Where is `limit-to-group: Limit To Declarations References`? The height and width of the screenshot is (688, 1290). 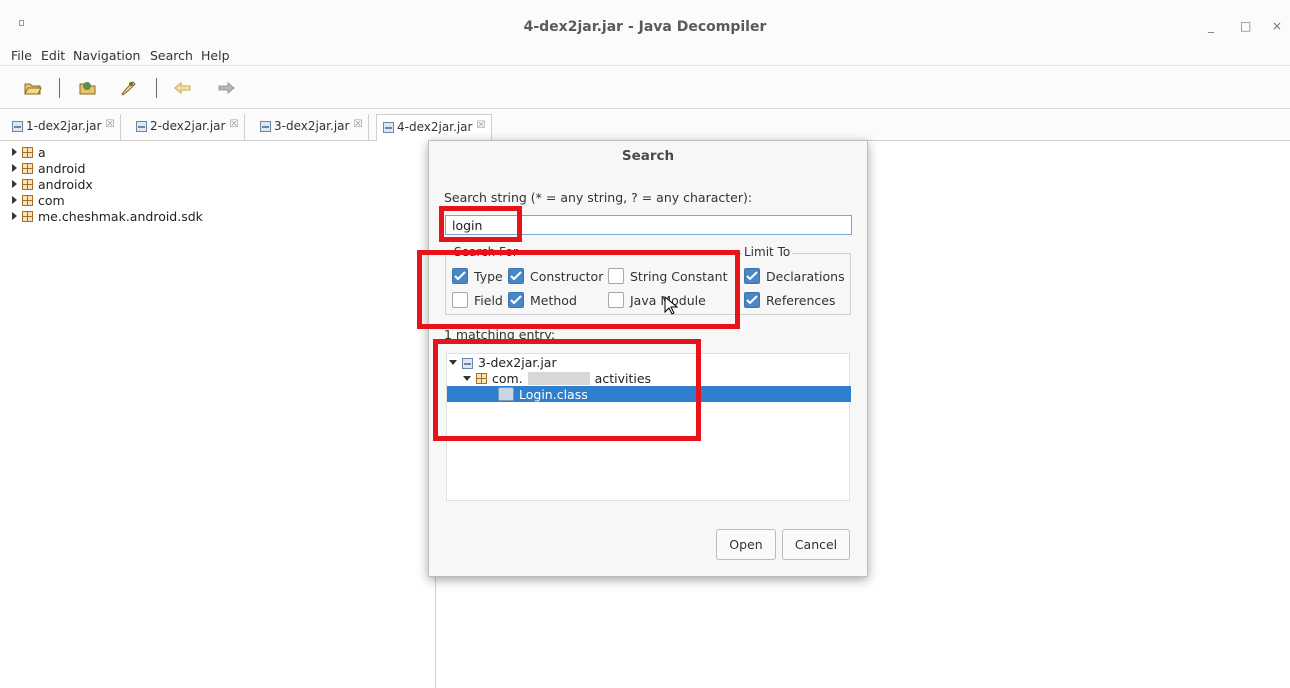
limit-to-group: Limit To Declarations References is located at coordinates (795, 280).